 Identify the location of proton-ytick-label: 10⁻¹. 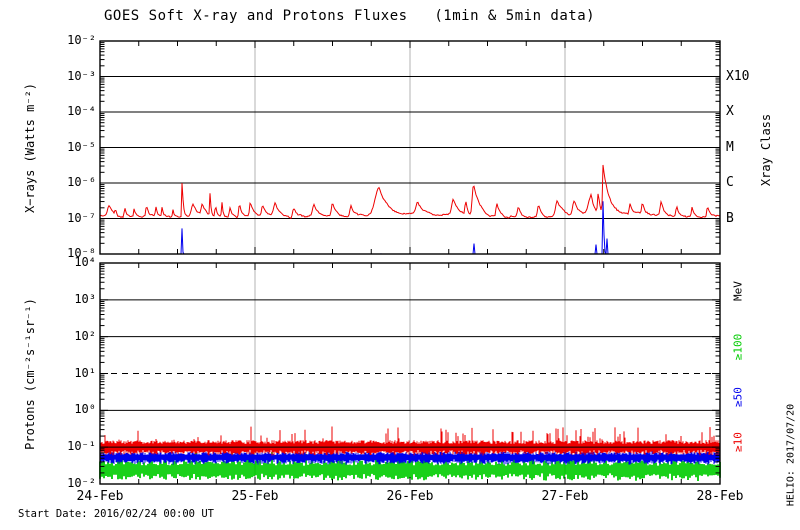
(81, 446).